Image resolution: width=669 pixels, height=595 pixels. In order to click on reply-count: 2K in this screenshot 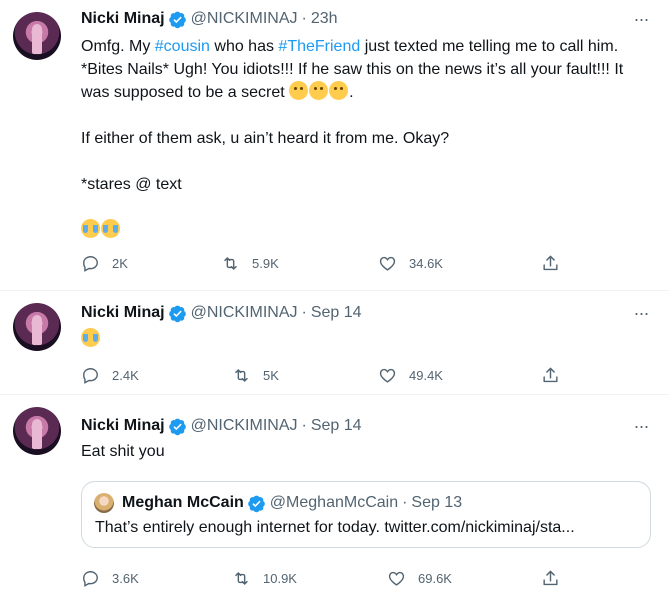, I will do `click(120, 263)`.